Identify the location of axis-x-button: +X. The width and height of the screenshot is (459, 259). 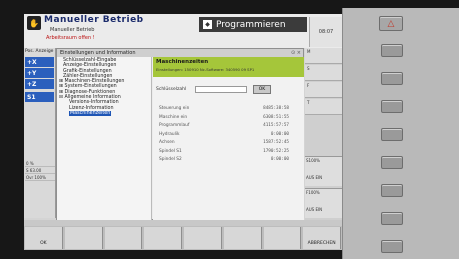
(39, 62).